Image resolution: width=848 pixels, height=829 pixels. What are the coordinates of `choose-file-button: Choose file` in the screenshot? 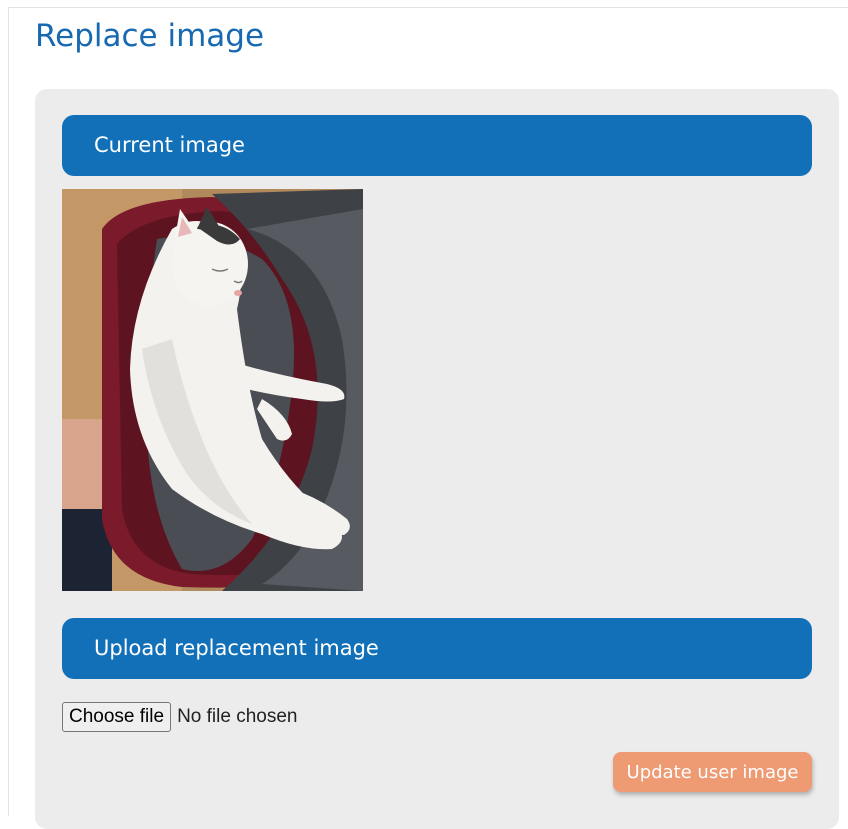 It's located at (117, 716).